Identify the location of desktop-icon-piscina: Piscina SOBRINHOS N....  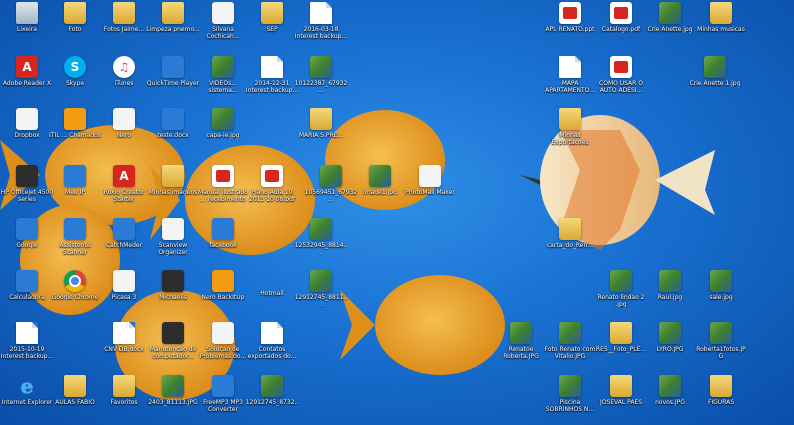
(570, 394).